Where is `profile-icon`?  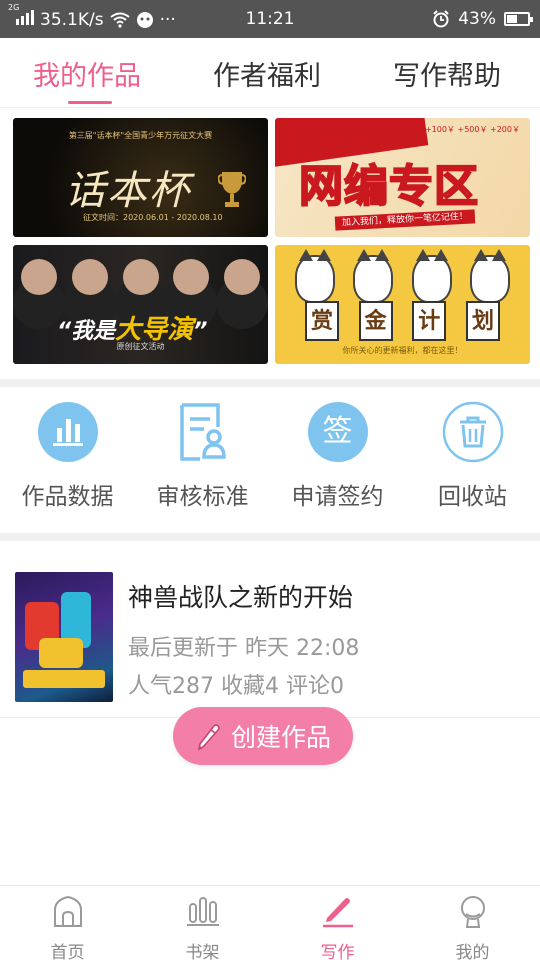
profile-icon is located at coordinates (472, 912).